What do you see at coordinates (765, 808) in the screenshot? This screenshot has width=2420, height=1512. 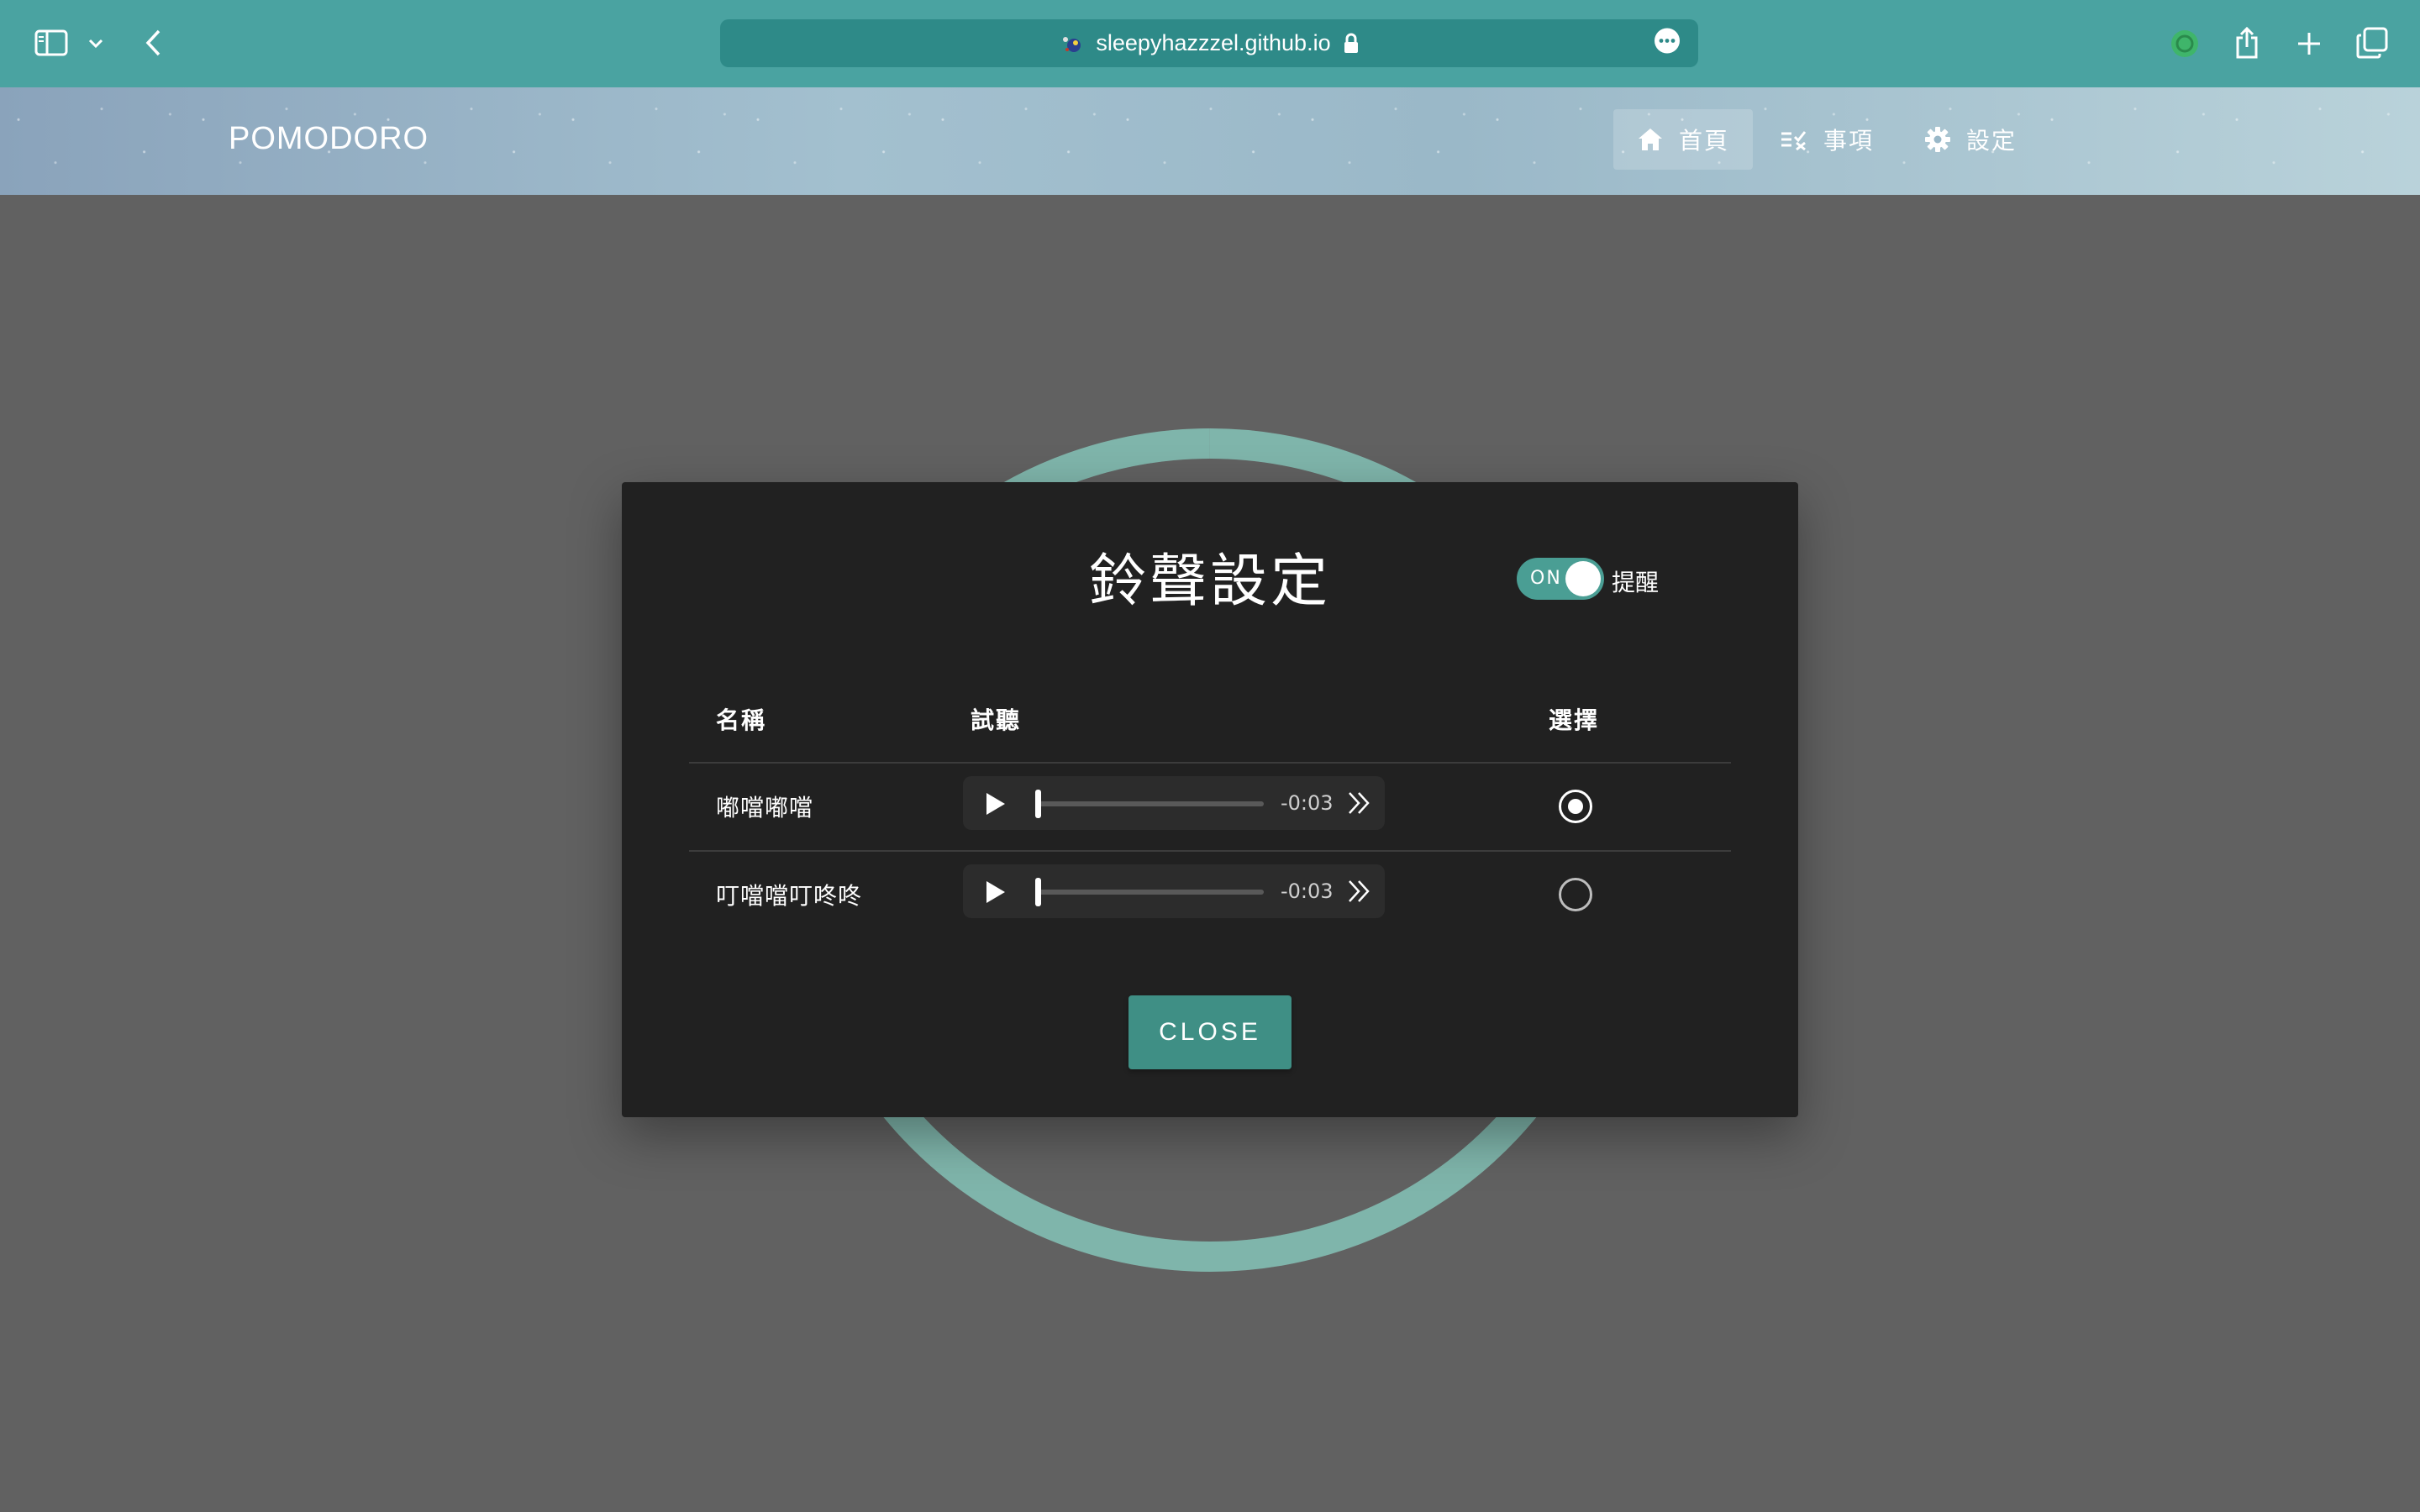 I see `ringtone-name: 嘟噹嘟噹` at bounding box center [765, 808].